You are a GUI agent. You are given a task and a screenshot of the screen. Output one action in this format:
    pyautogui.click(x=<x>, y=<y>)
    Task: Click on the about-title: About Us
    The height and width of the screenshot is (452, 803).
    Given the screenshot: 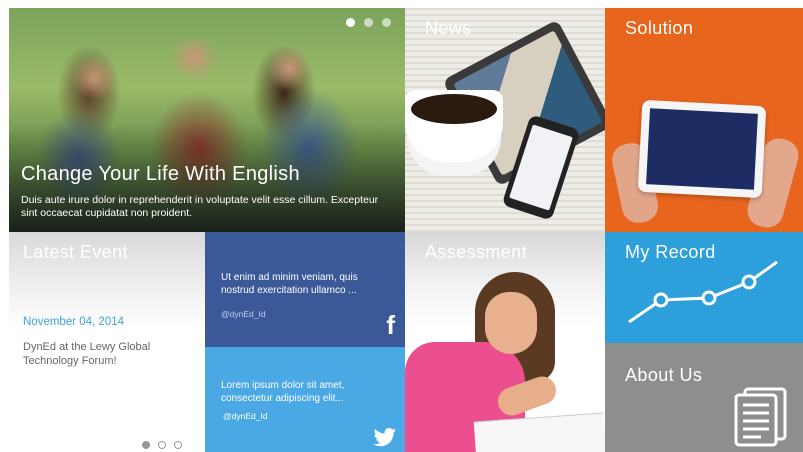 What is the action you would take?
    pyautogui.click(x=664, y=375)
    